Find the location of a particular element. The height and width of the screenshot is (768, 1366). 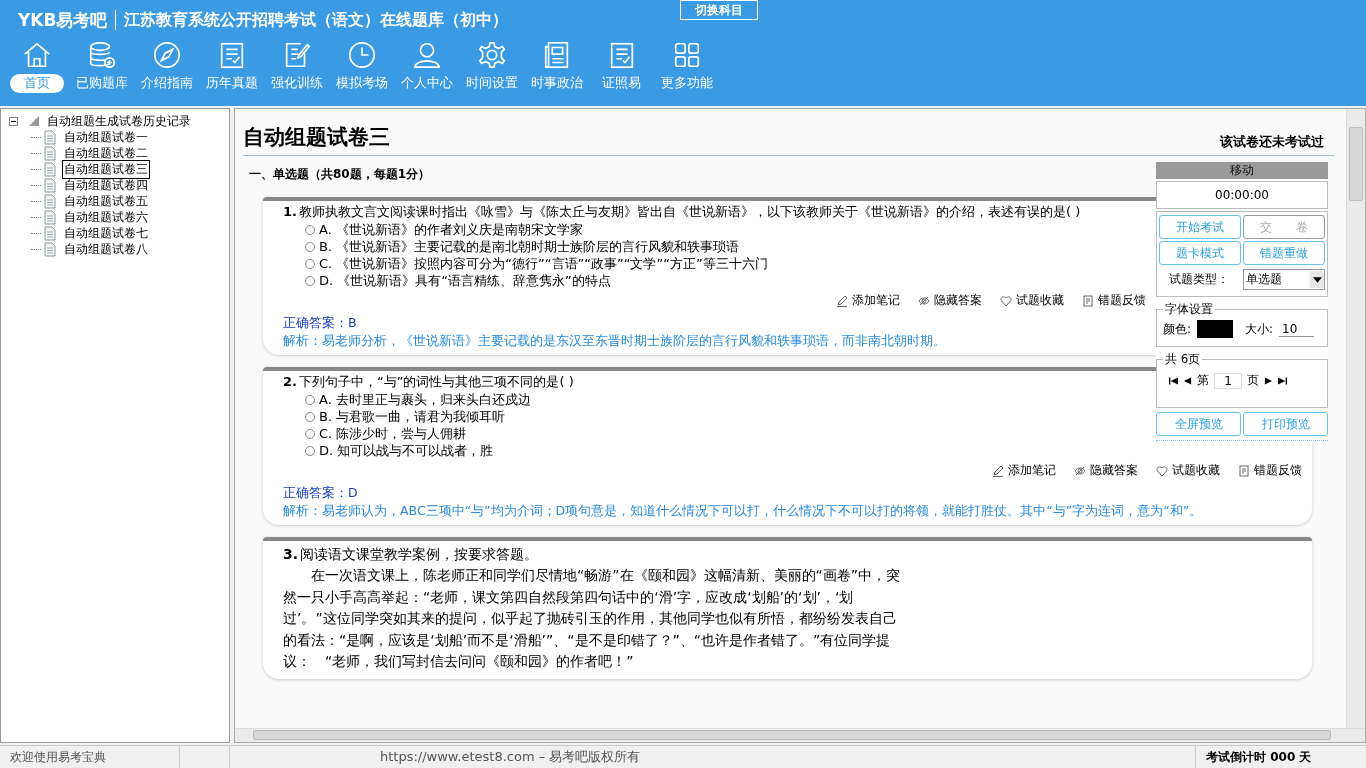

home-icon is located at coordinates (36, 55).